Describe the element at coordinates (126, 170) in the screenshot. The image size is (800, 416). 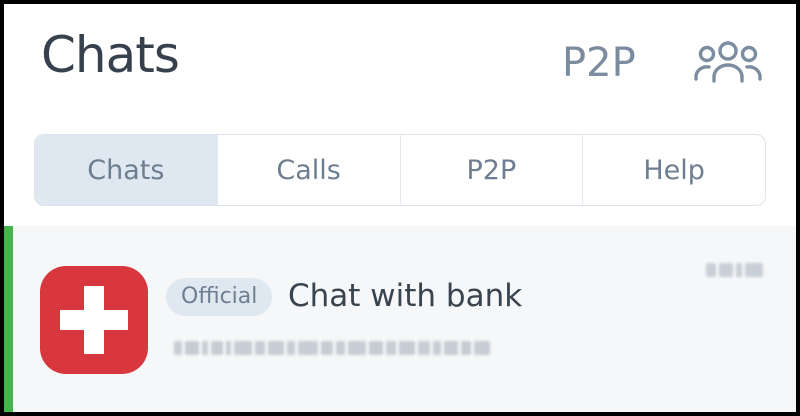
I see `tab-chats: Chats` at that location.